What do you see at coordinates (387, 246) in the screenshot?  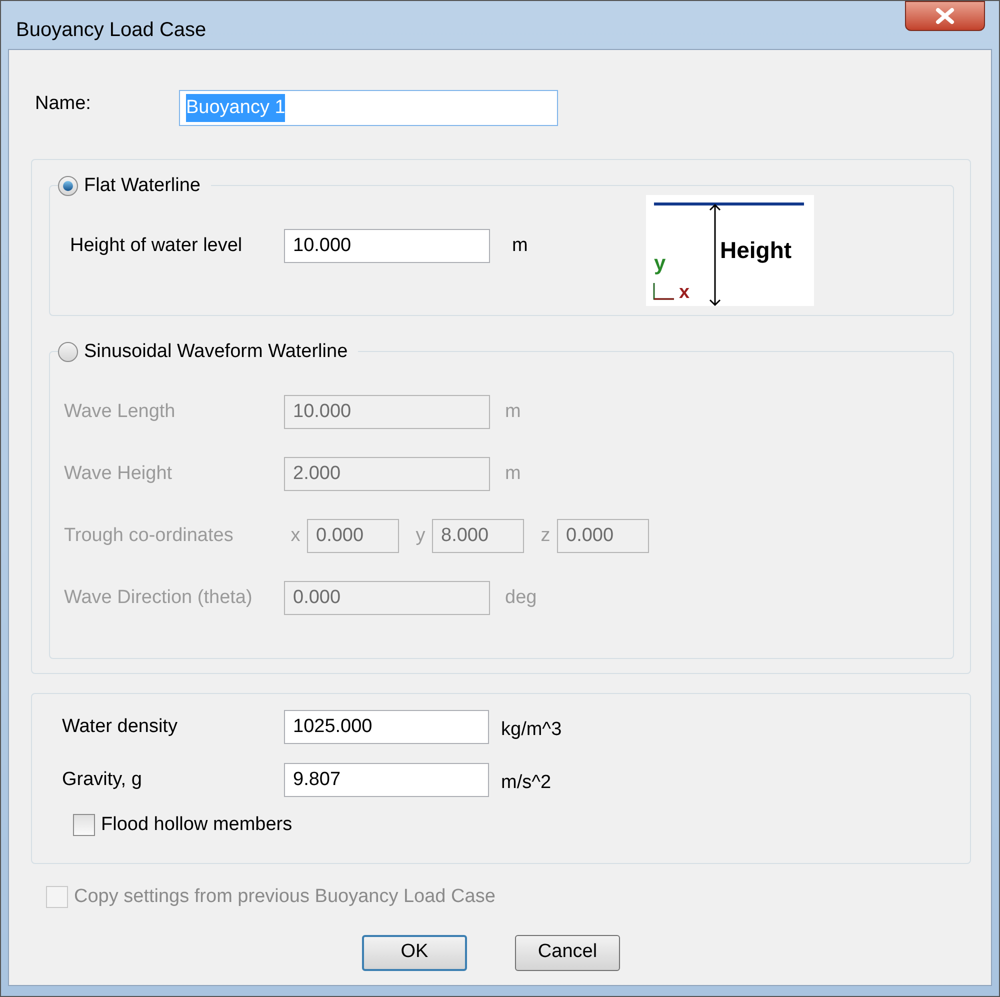 I see `height-input-field: 10.000` at bounding box center [387, 246].